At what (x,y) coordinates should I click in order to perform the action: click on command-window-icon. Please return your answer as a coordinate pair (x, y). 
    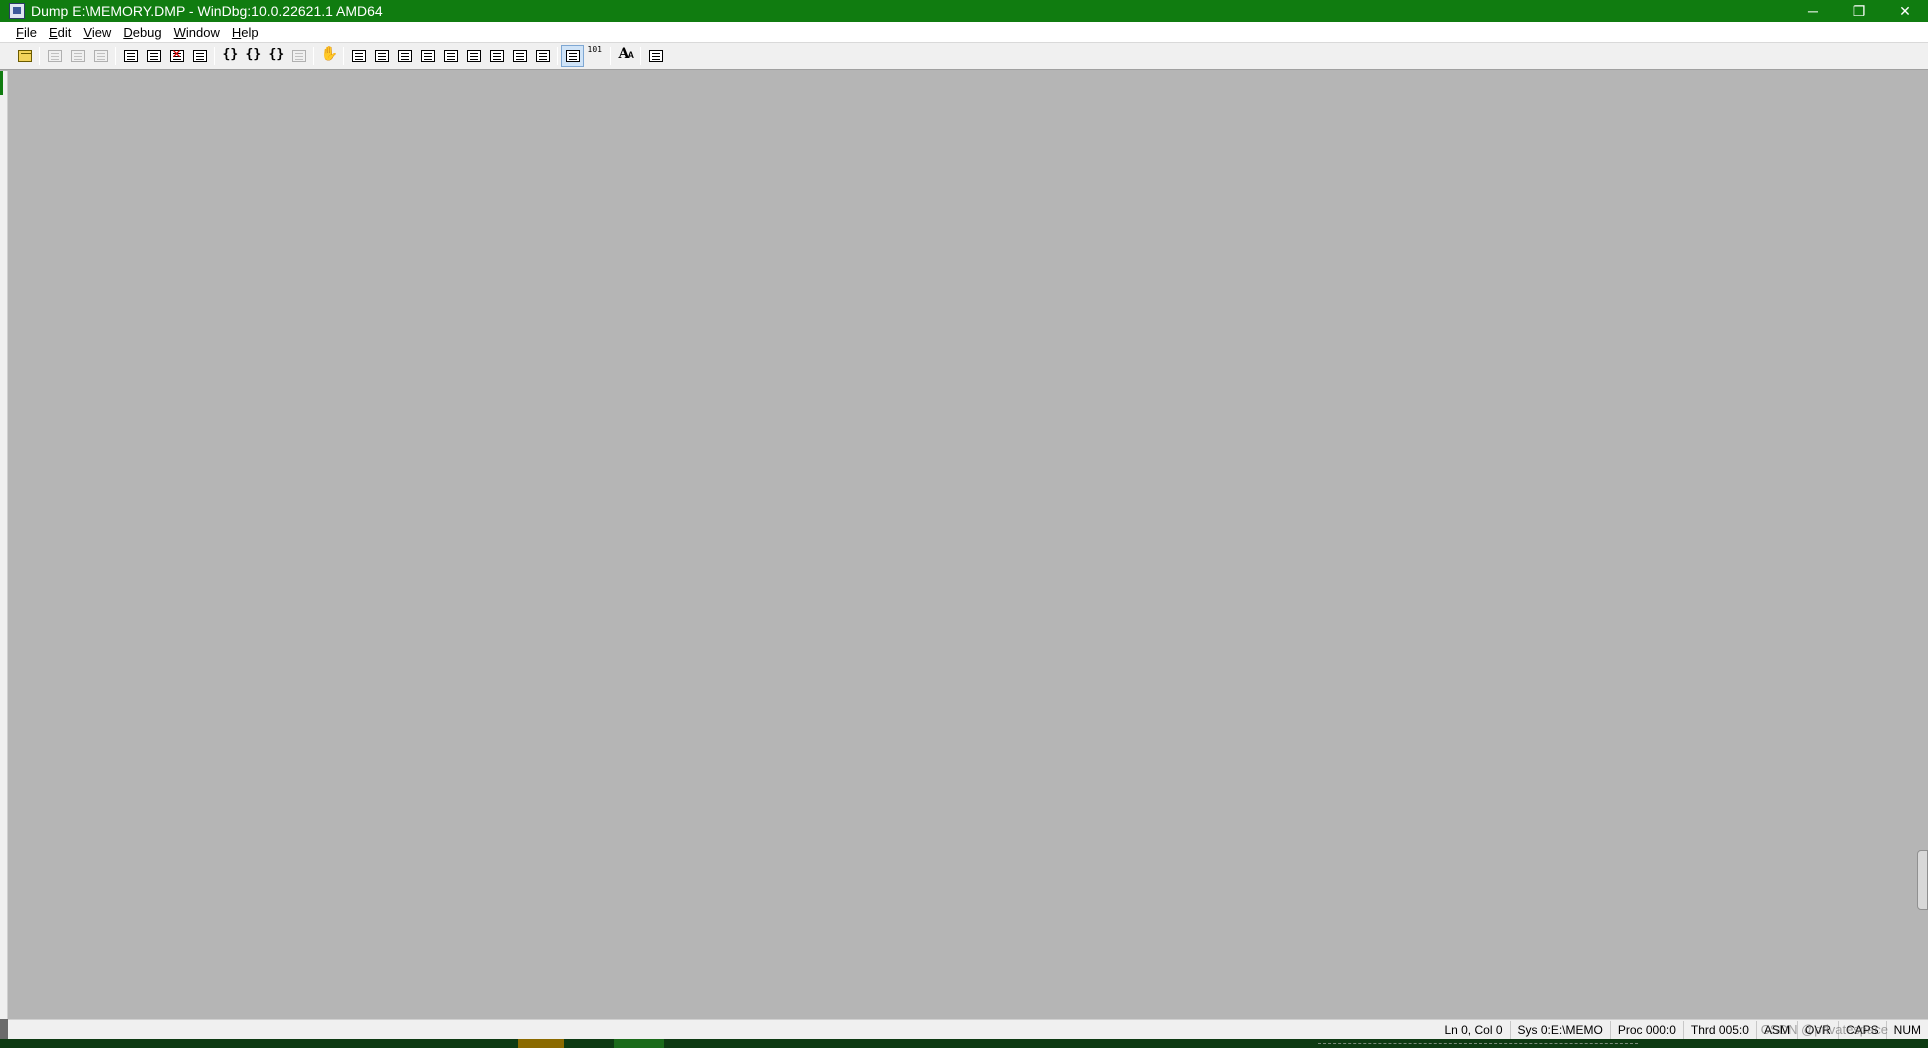
    Looking at the image, I should click on (358, 56).